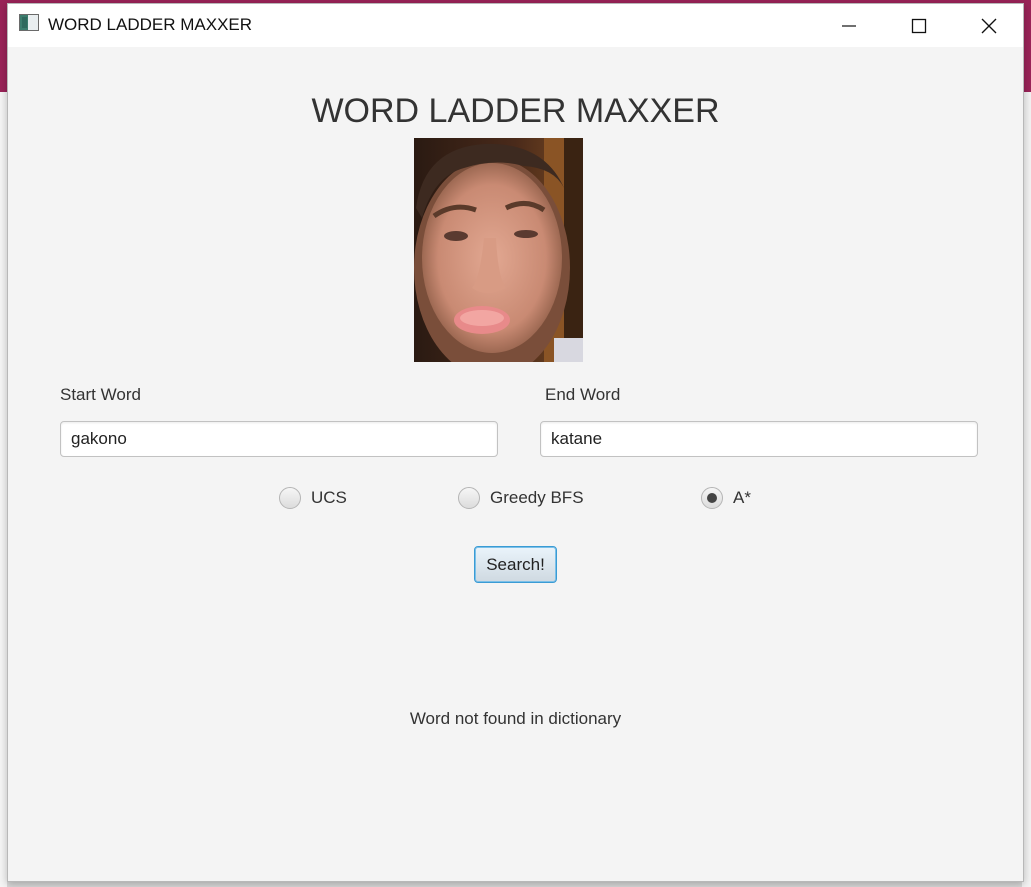 This screenshot has height=887, width=1031. I want to click on radio-label-a-star: A*, so click(742, 497).